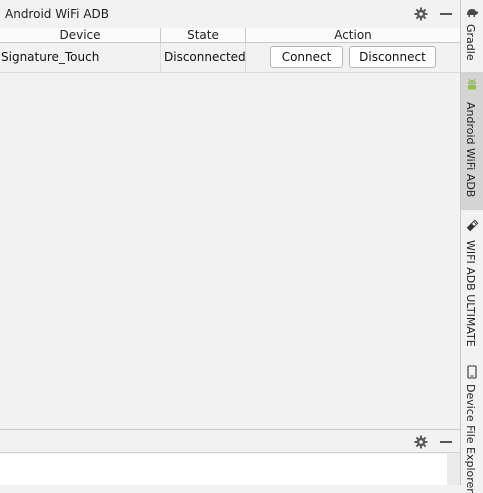 This screenshot has height=493, width=483. I want to click on sidebar-tab-wifi-adb-ultimate: WIFI ADB ULTIMATE, so click(472, 280).